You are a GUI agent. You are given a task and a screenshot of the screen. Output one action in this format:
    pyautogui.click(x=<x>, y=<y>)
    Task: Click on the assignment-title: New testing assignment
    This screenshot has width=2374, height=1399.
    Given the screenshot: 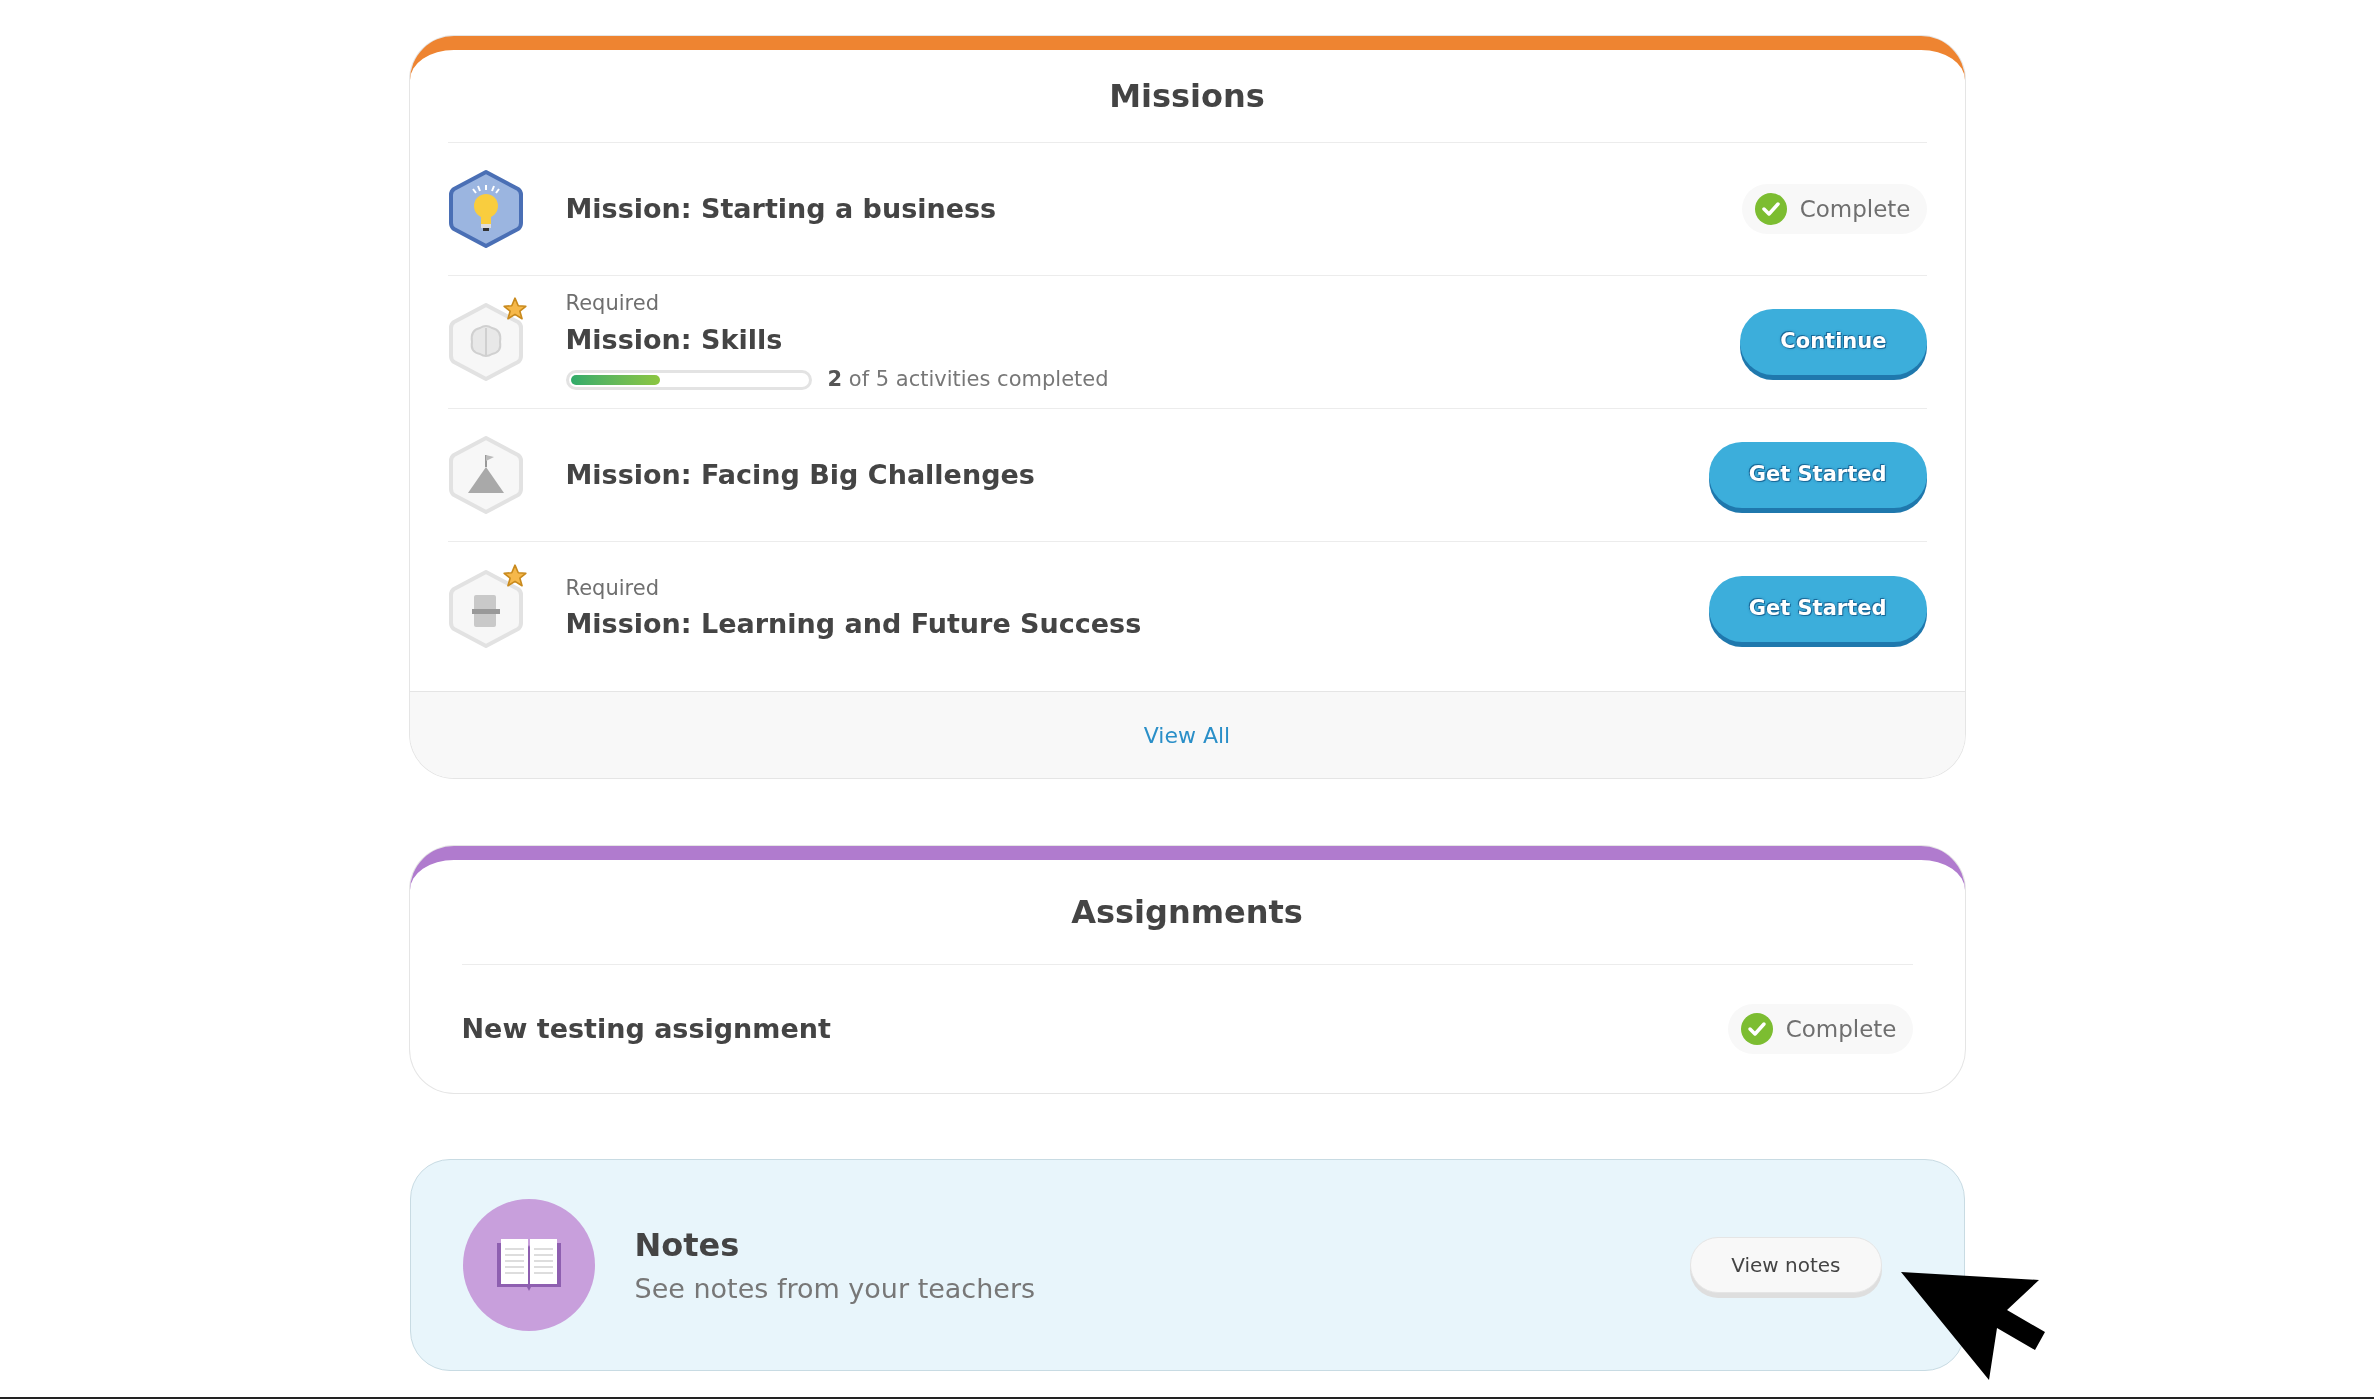 What is the action you would take?
    pyautogui.click(x=646, y=1028)
    